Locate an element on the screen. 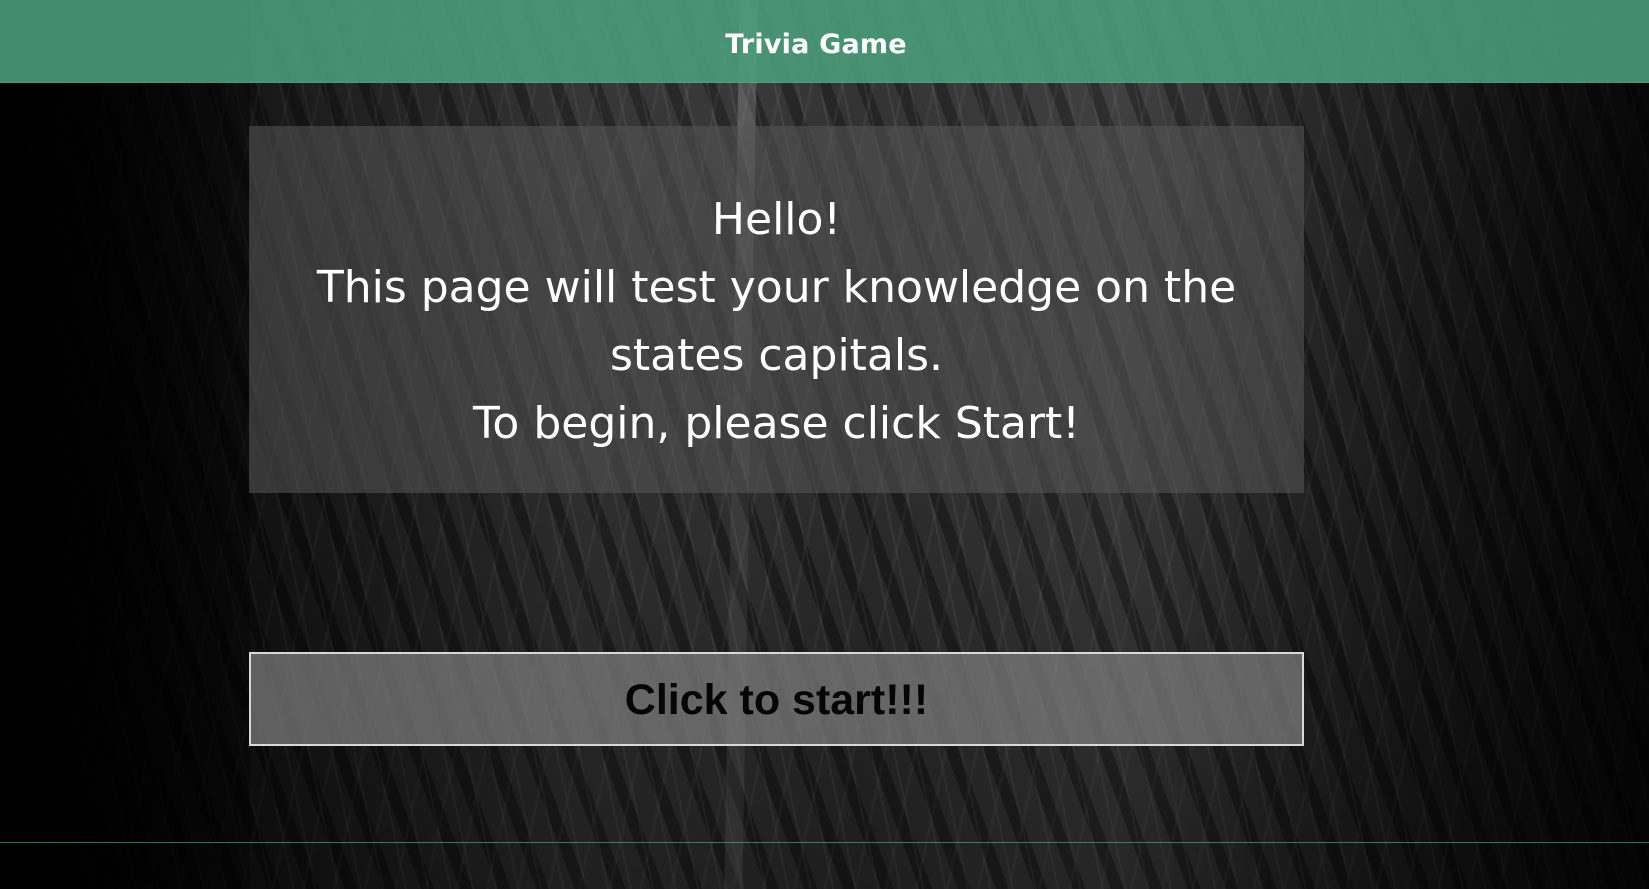 This screenshot has width=1649, height=889. page-title: Trivia Game is located at coordinates (816, 44).